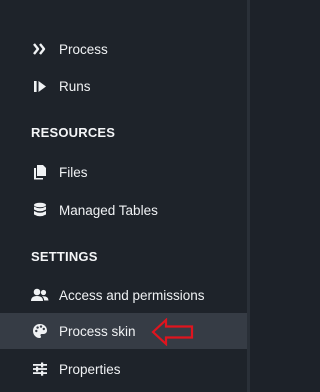 The width and height of the screenshot is (320, 392). I want to click on scrollbar, so click(248, 196).